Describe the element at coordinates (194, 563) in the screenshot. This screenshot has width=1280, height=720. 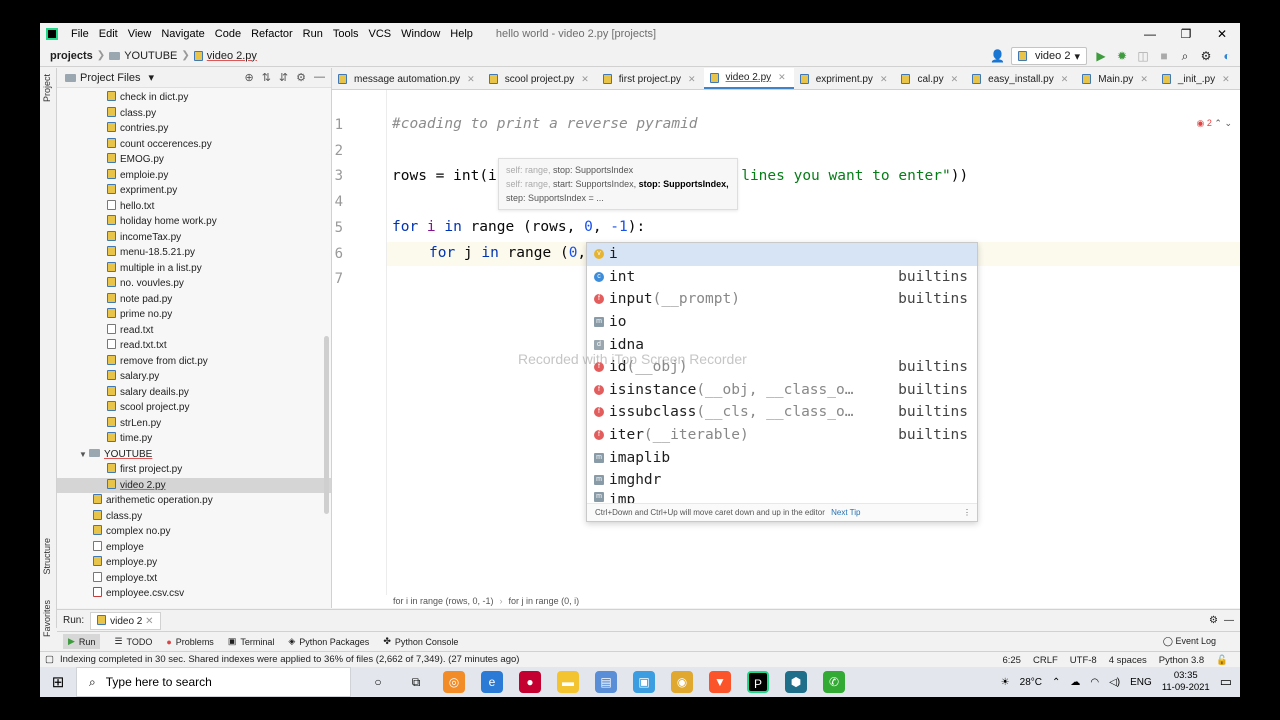
I see `tree-file: employe.py` at that location.